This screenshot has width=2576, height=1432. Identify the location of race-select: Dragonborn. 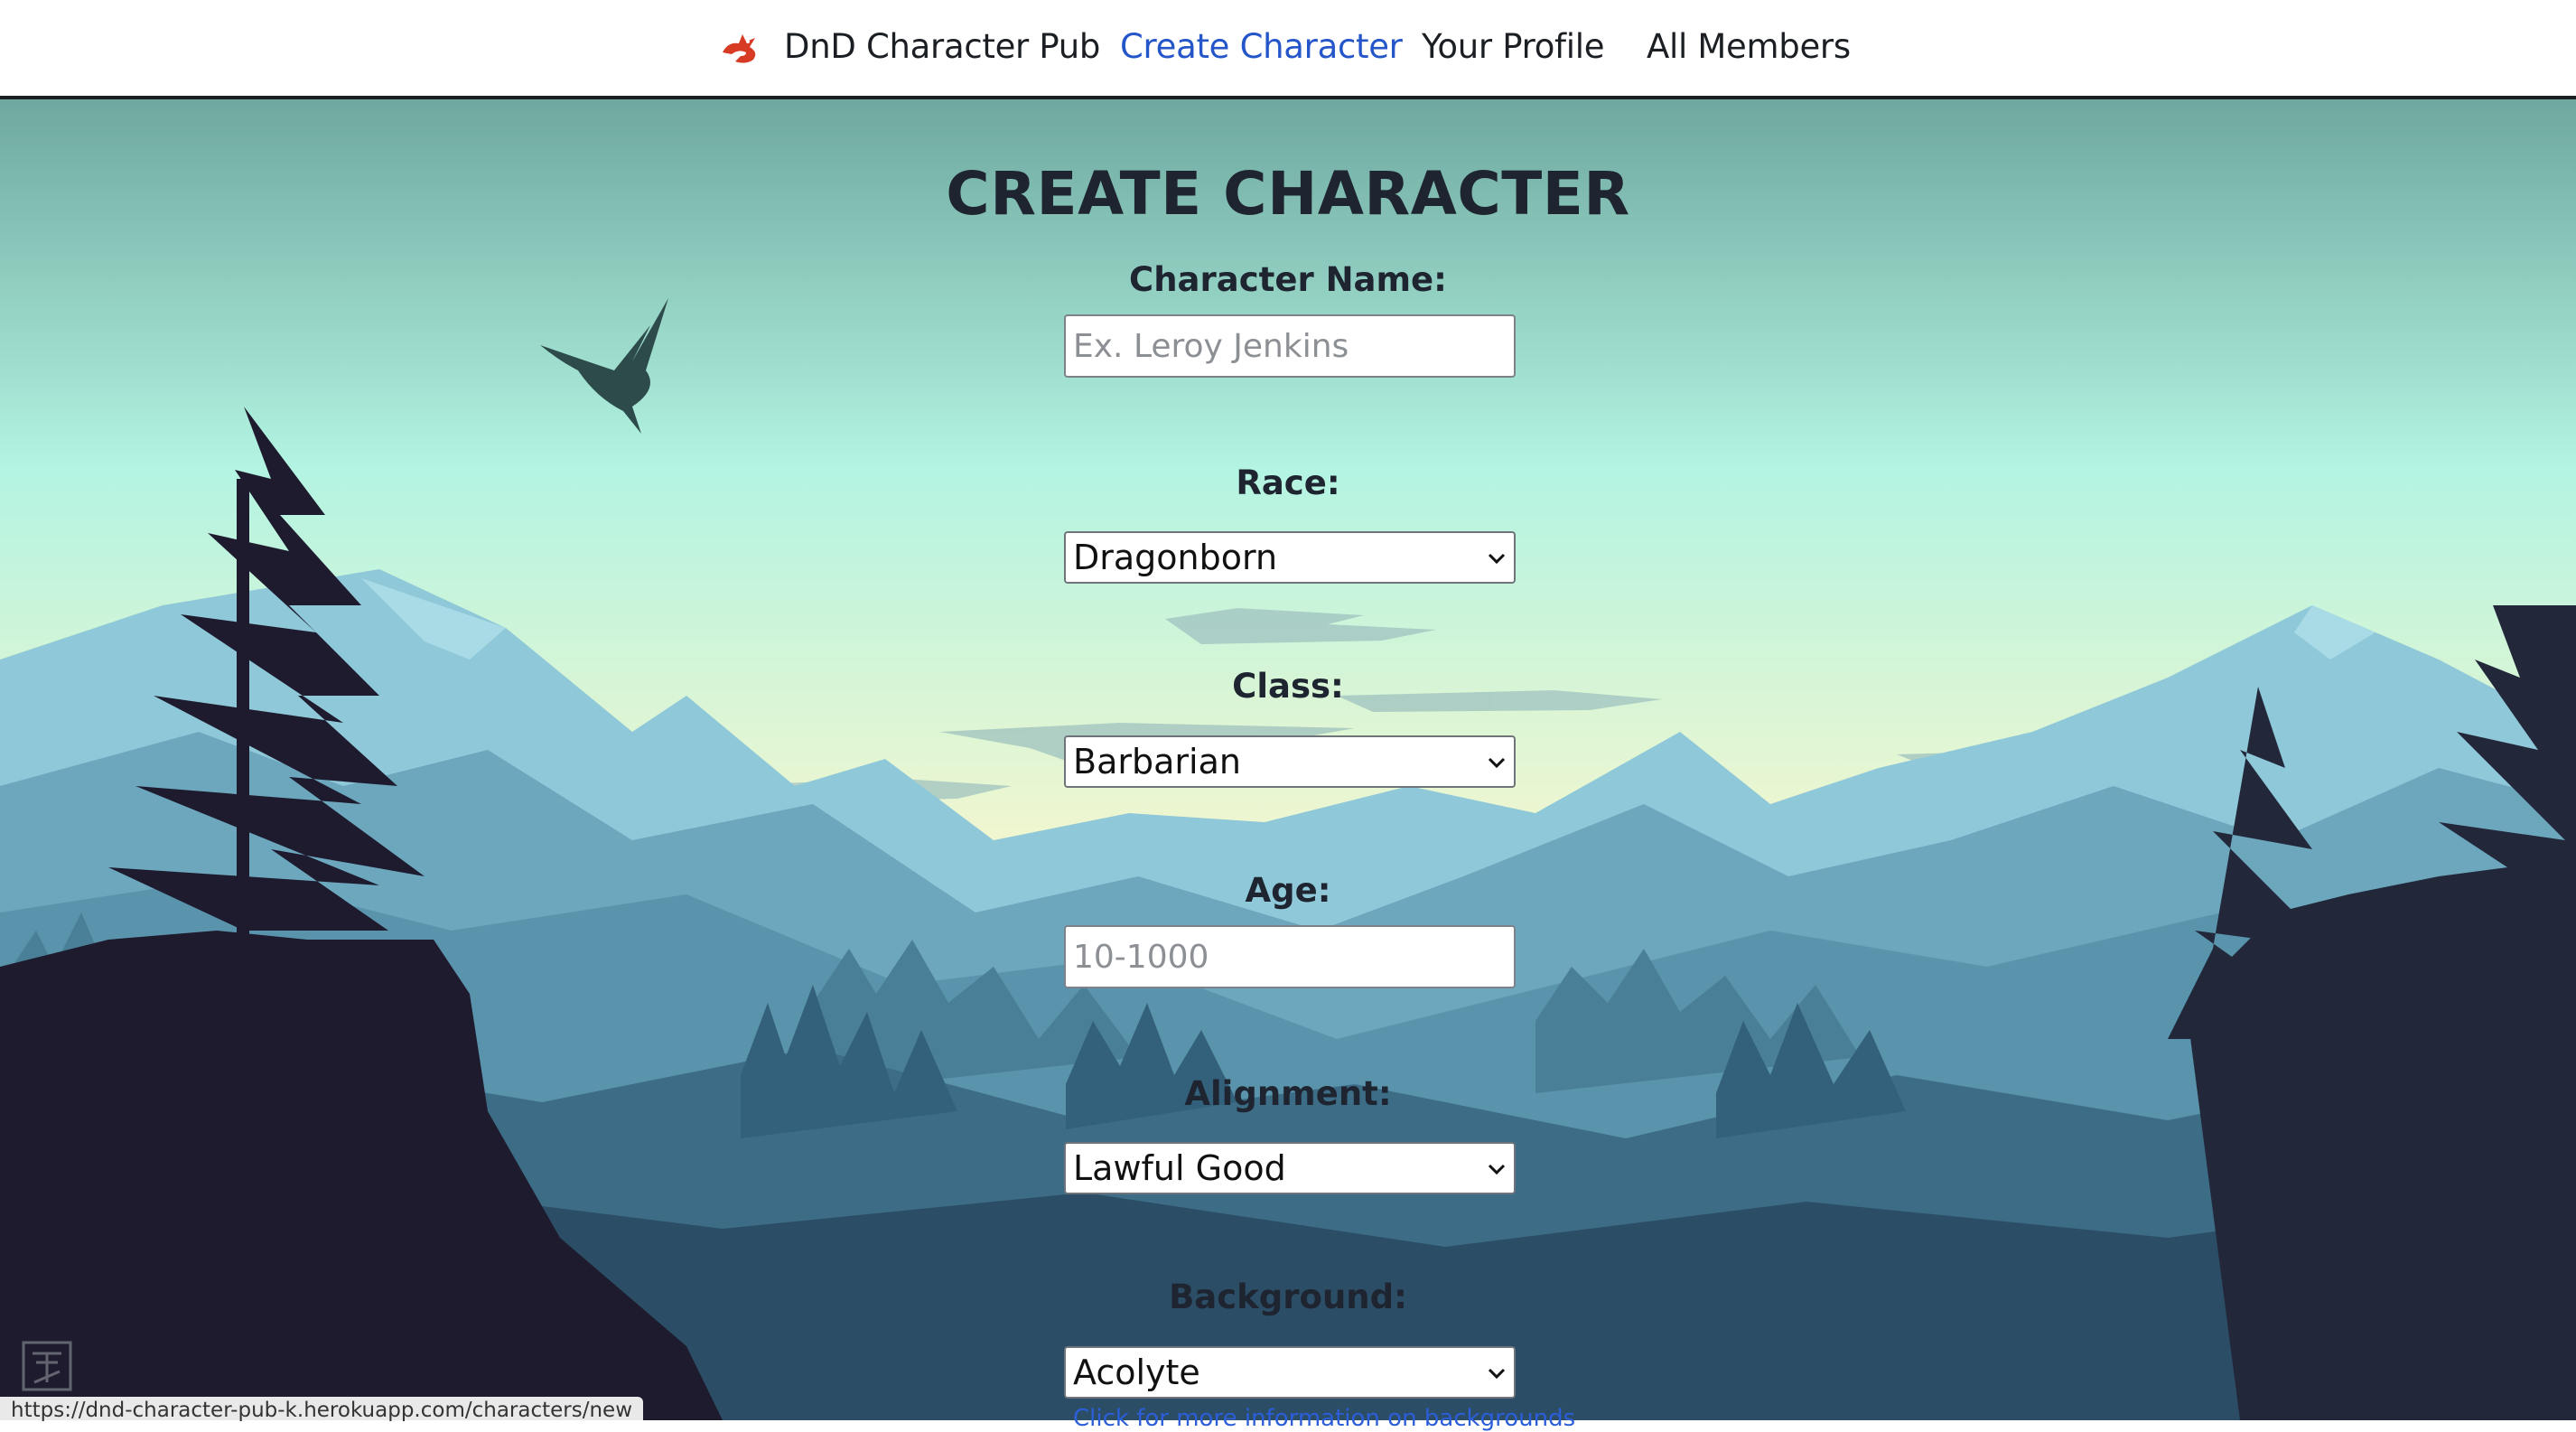
(1290, 557).